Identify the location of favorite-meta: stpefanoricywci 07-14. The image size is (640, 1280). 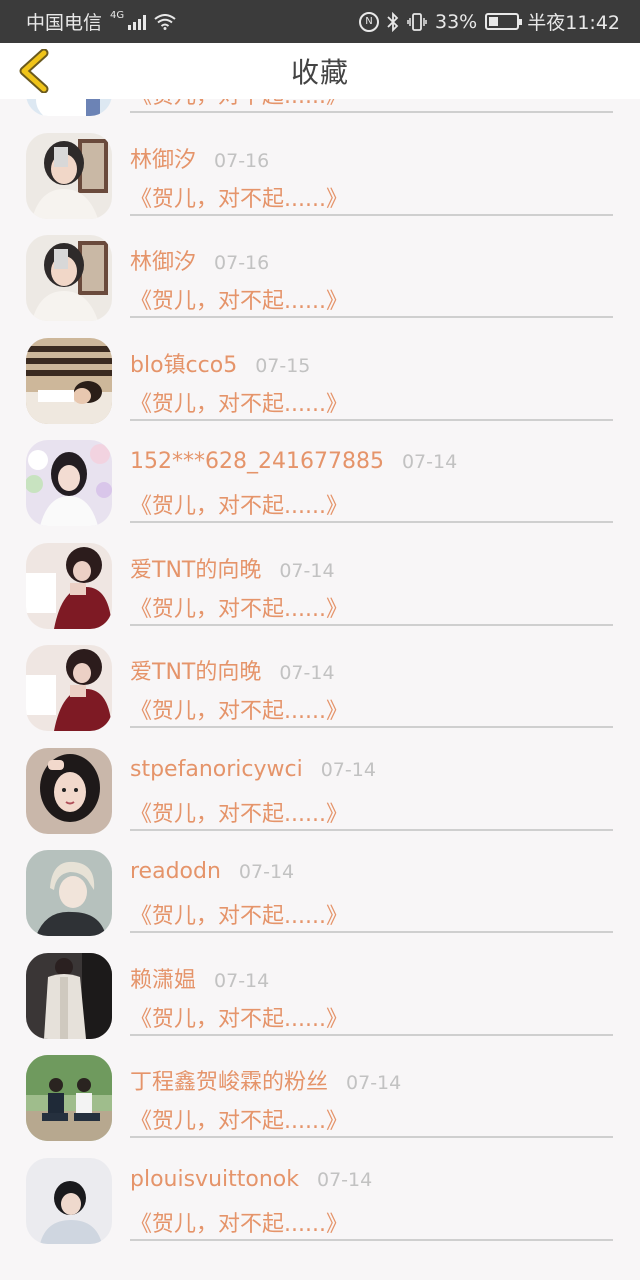
(253, 769).